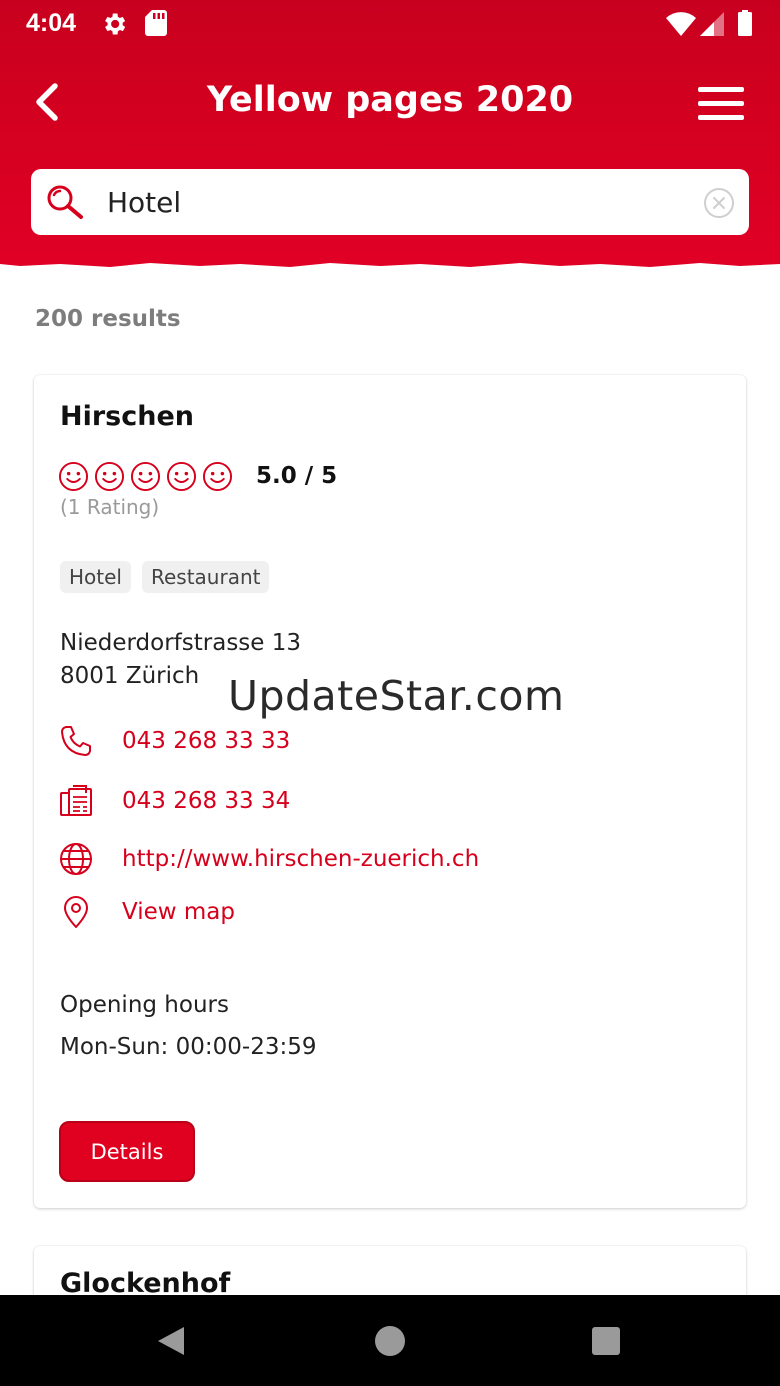 This screenshot has width=780, height=1386. What do you see at coordinates (721, 104) in the screenshot?
I see `hamburger-menu-icon` at bounding box center [721, 104].